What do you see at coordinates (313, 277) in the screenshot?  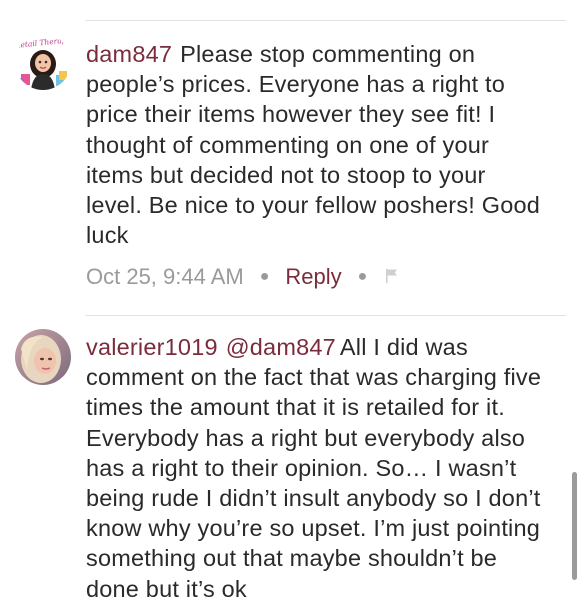 I see `reply-button: Reply` at bounding box center [313, 277].